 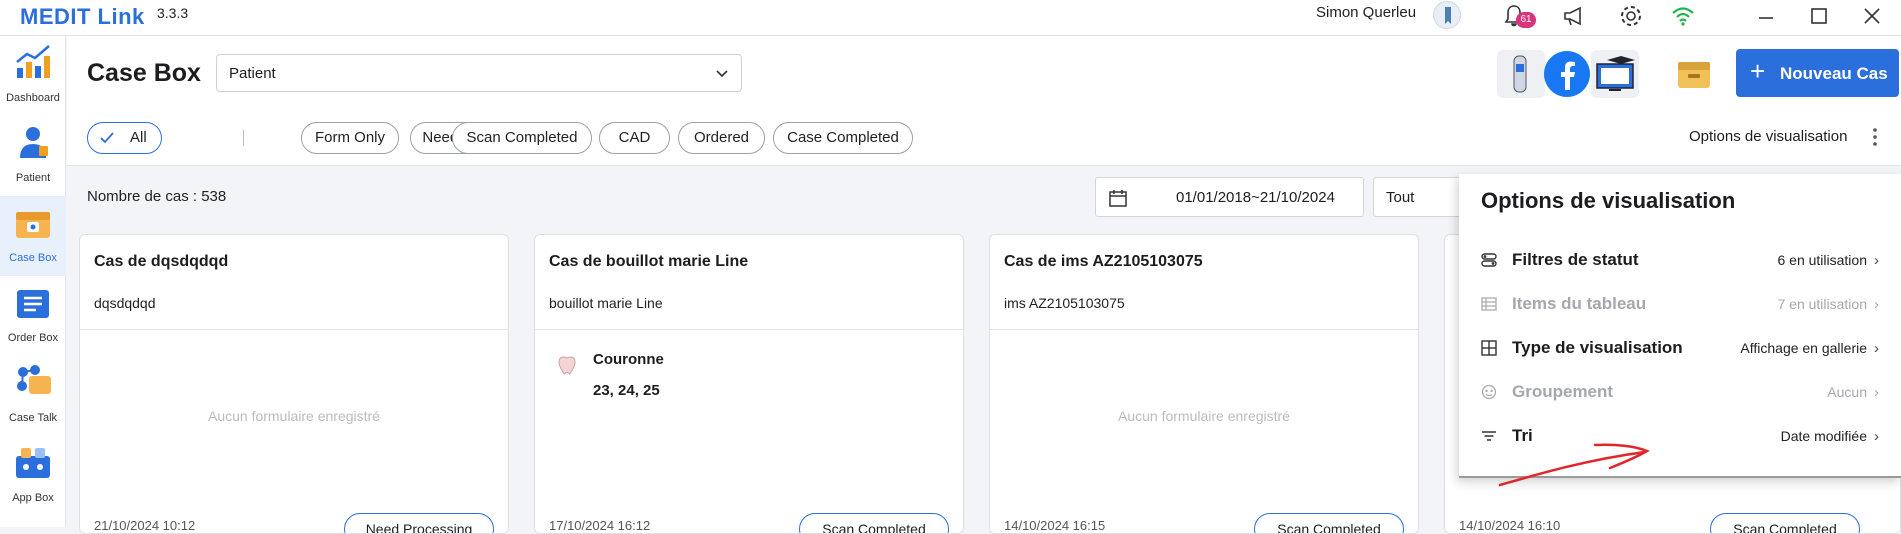 I want to click on option-label: Type de visualisation, so click(x=1597, y=347).